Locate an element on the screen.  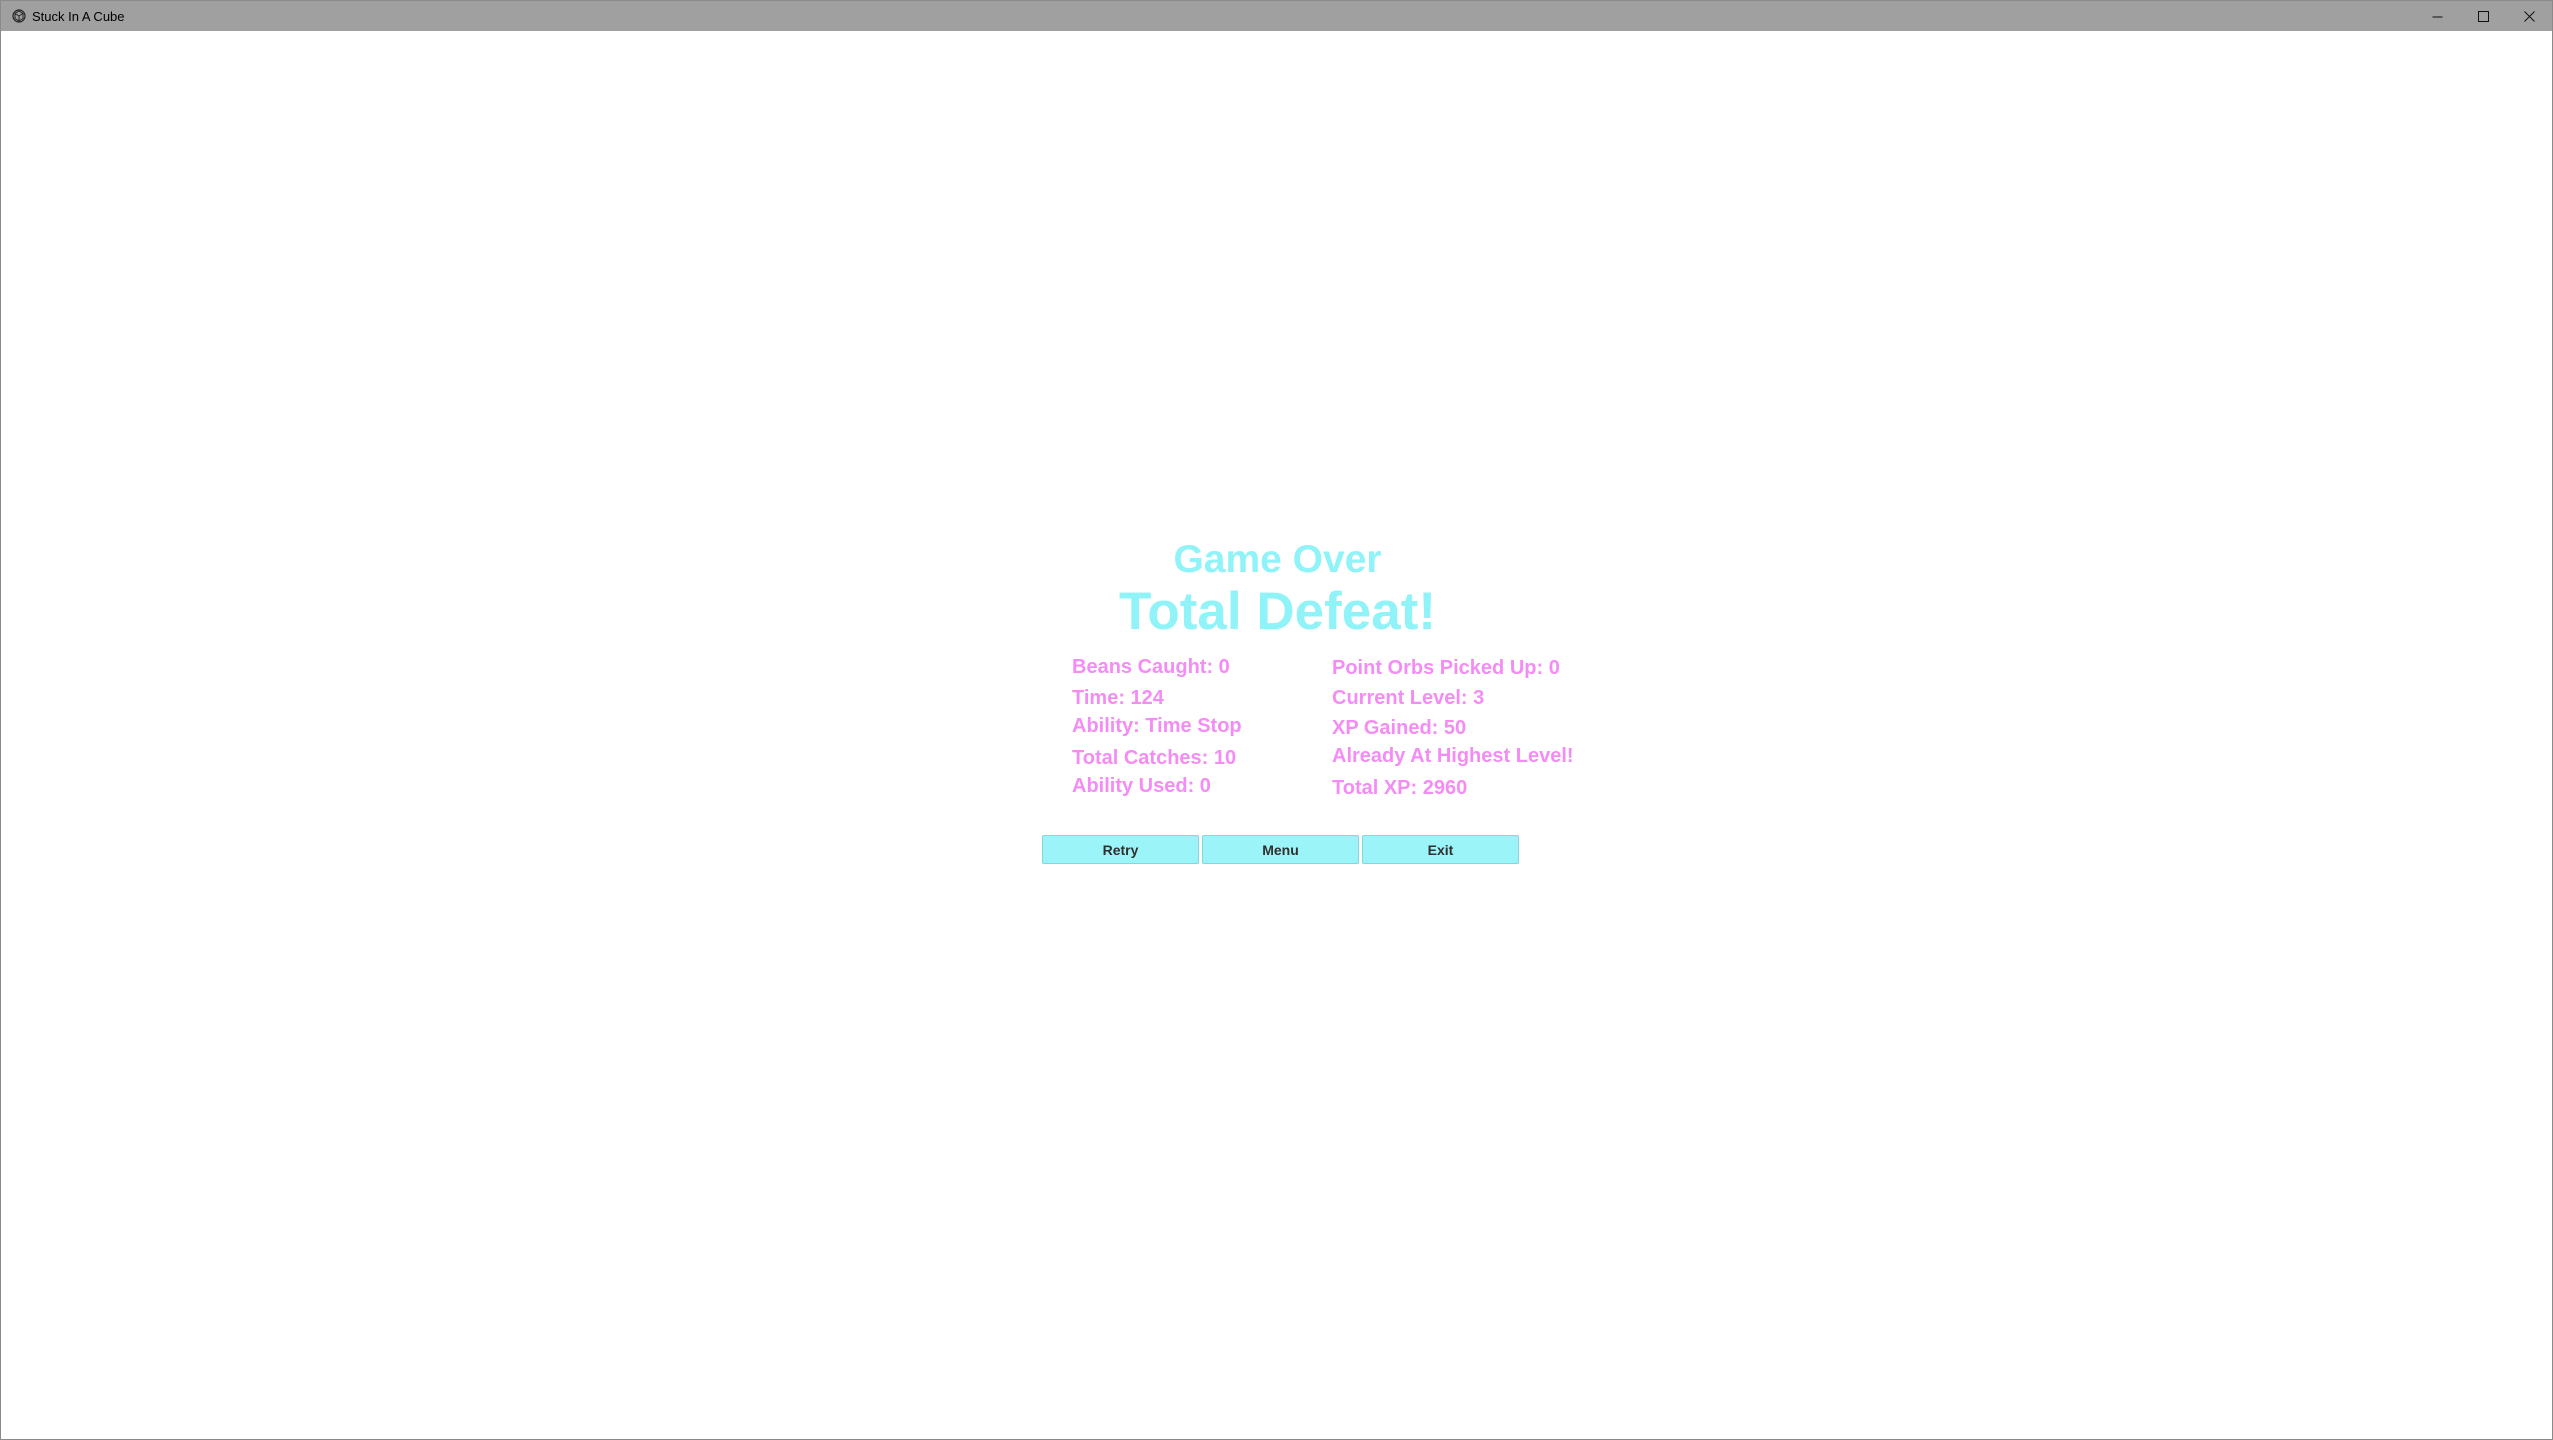
unity-cube-icon is located at coordinates (19, 16).